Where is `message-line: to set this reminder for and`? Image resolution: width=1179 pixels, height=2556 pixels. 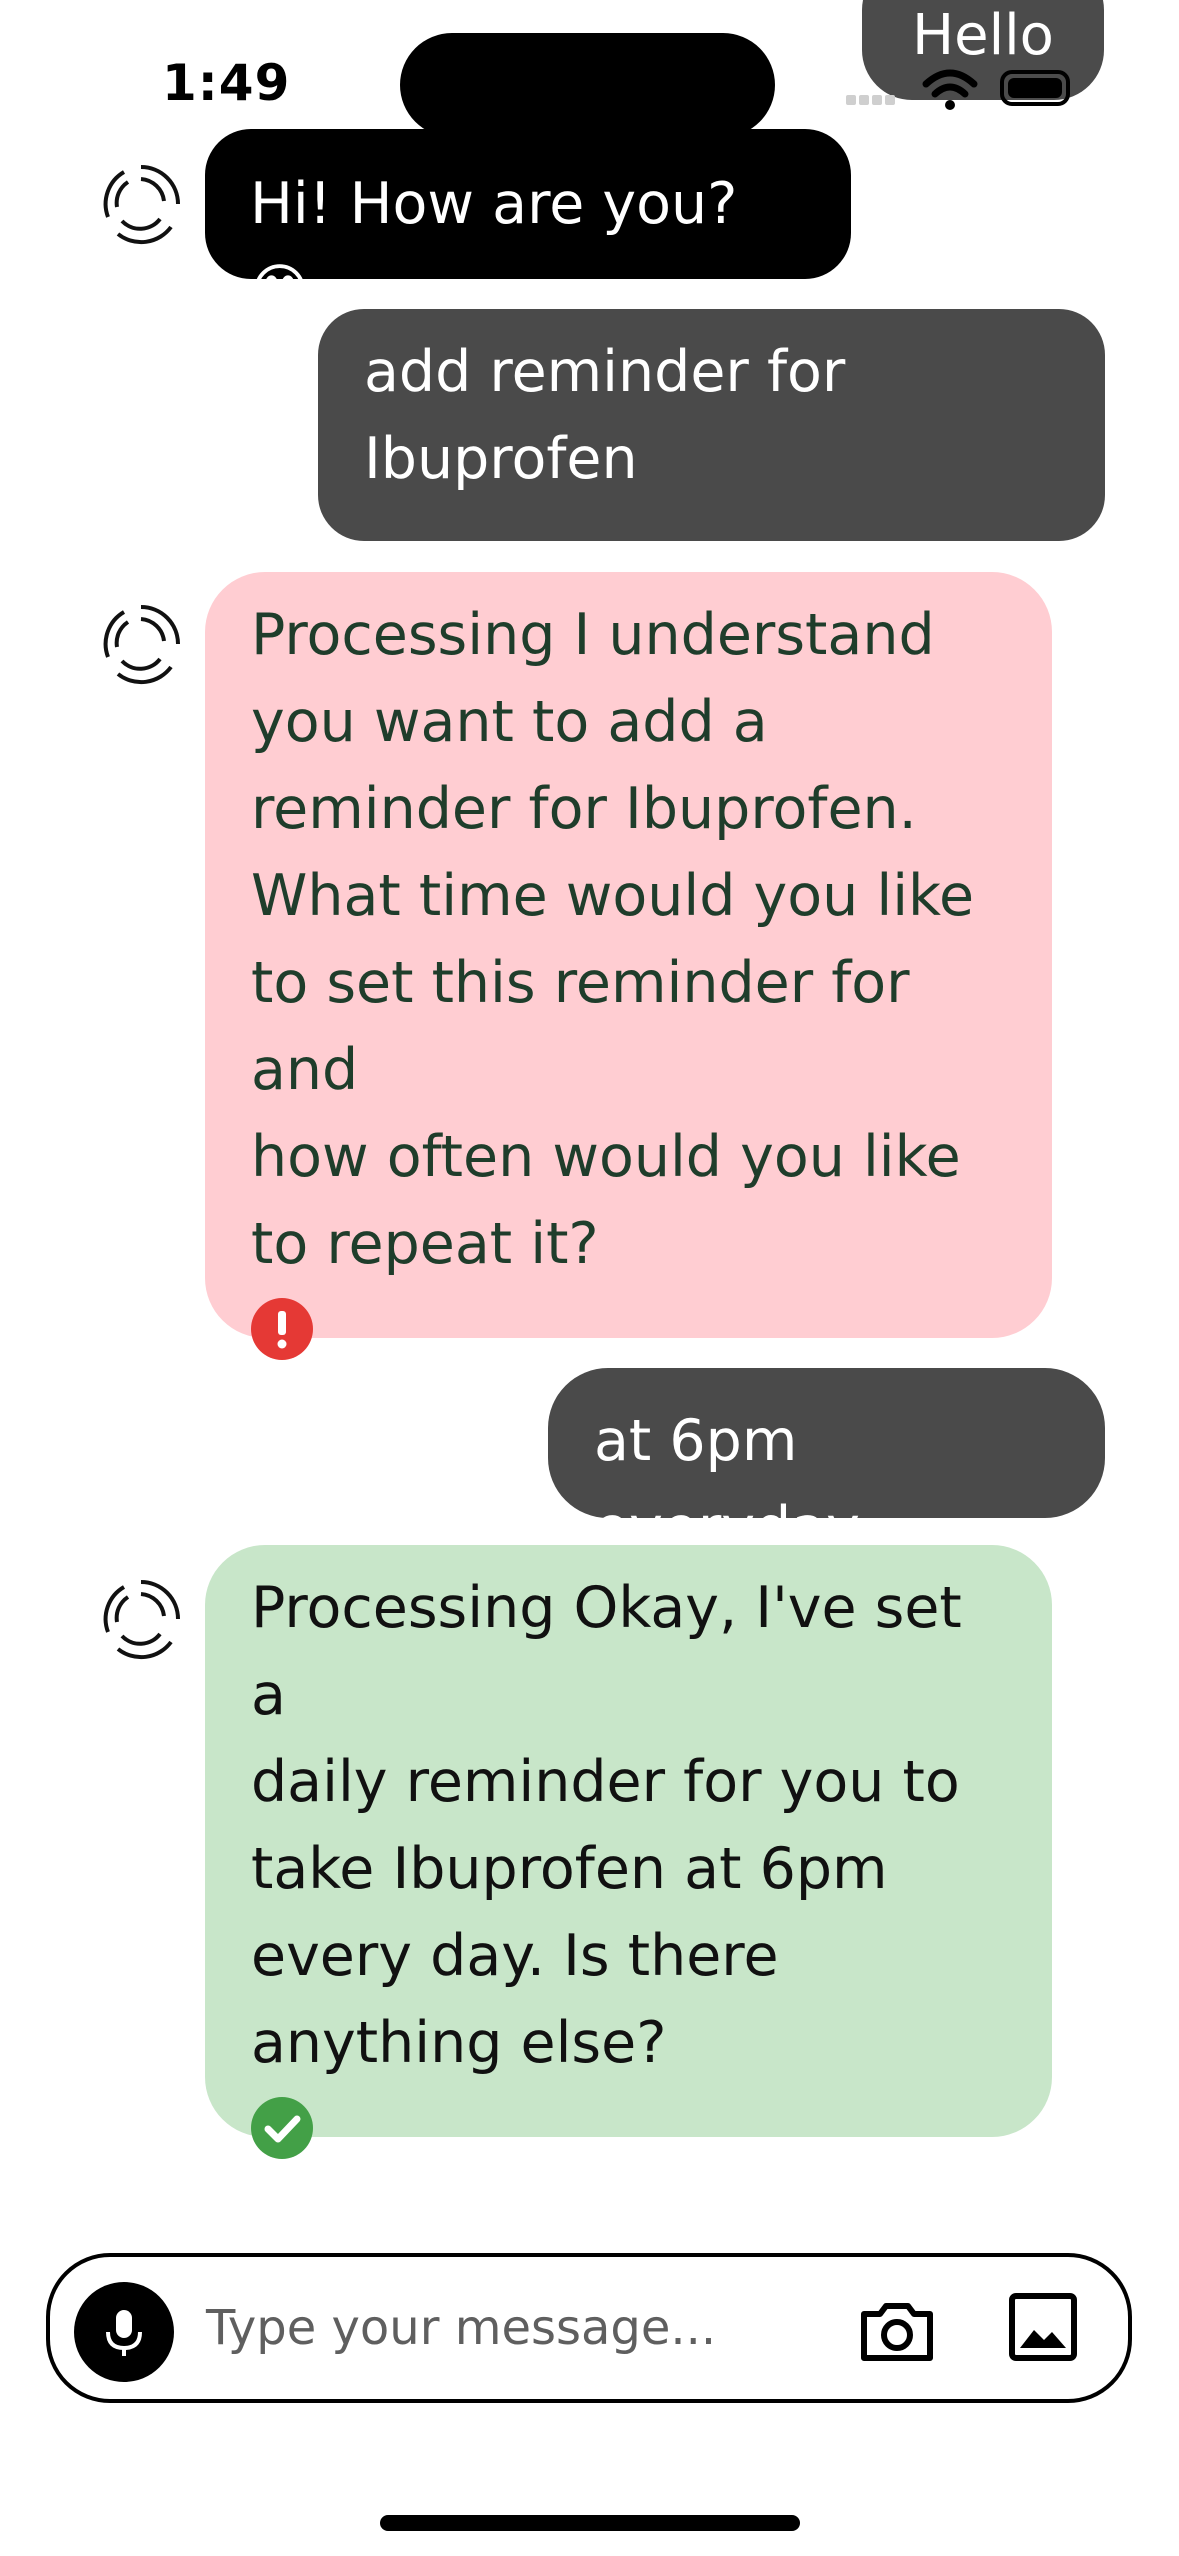
message-line: to set this reminder for and is located at coordinates (580, 1026).